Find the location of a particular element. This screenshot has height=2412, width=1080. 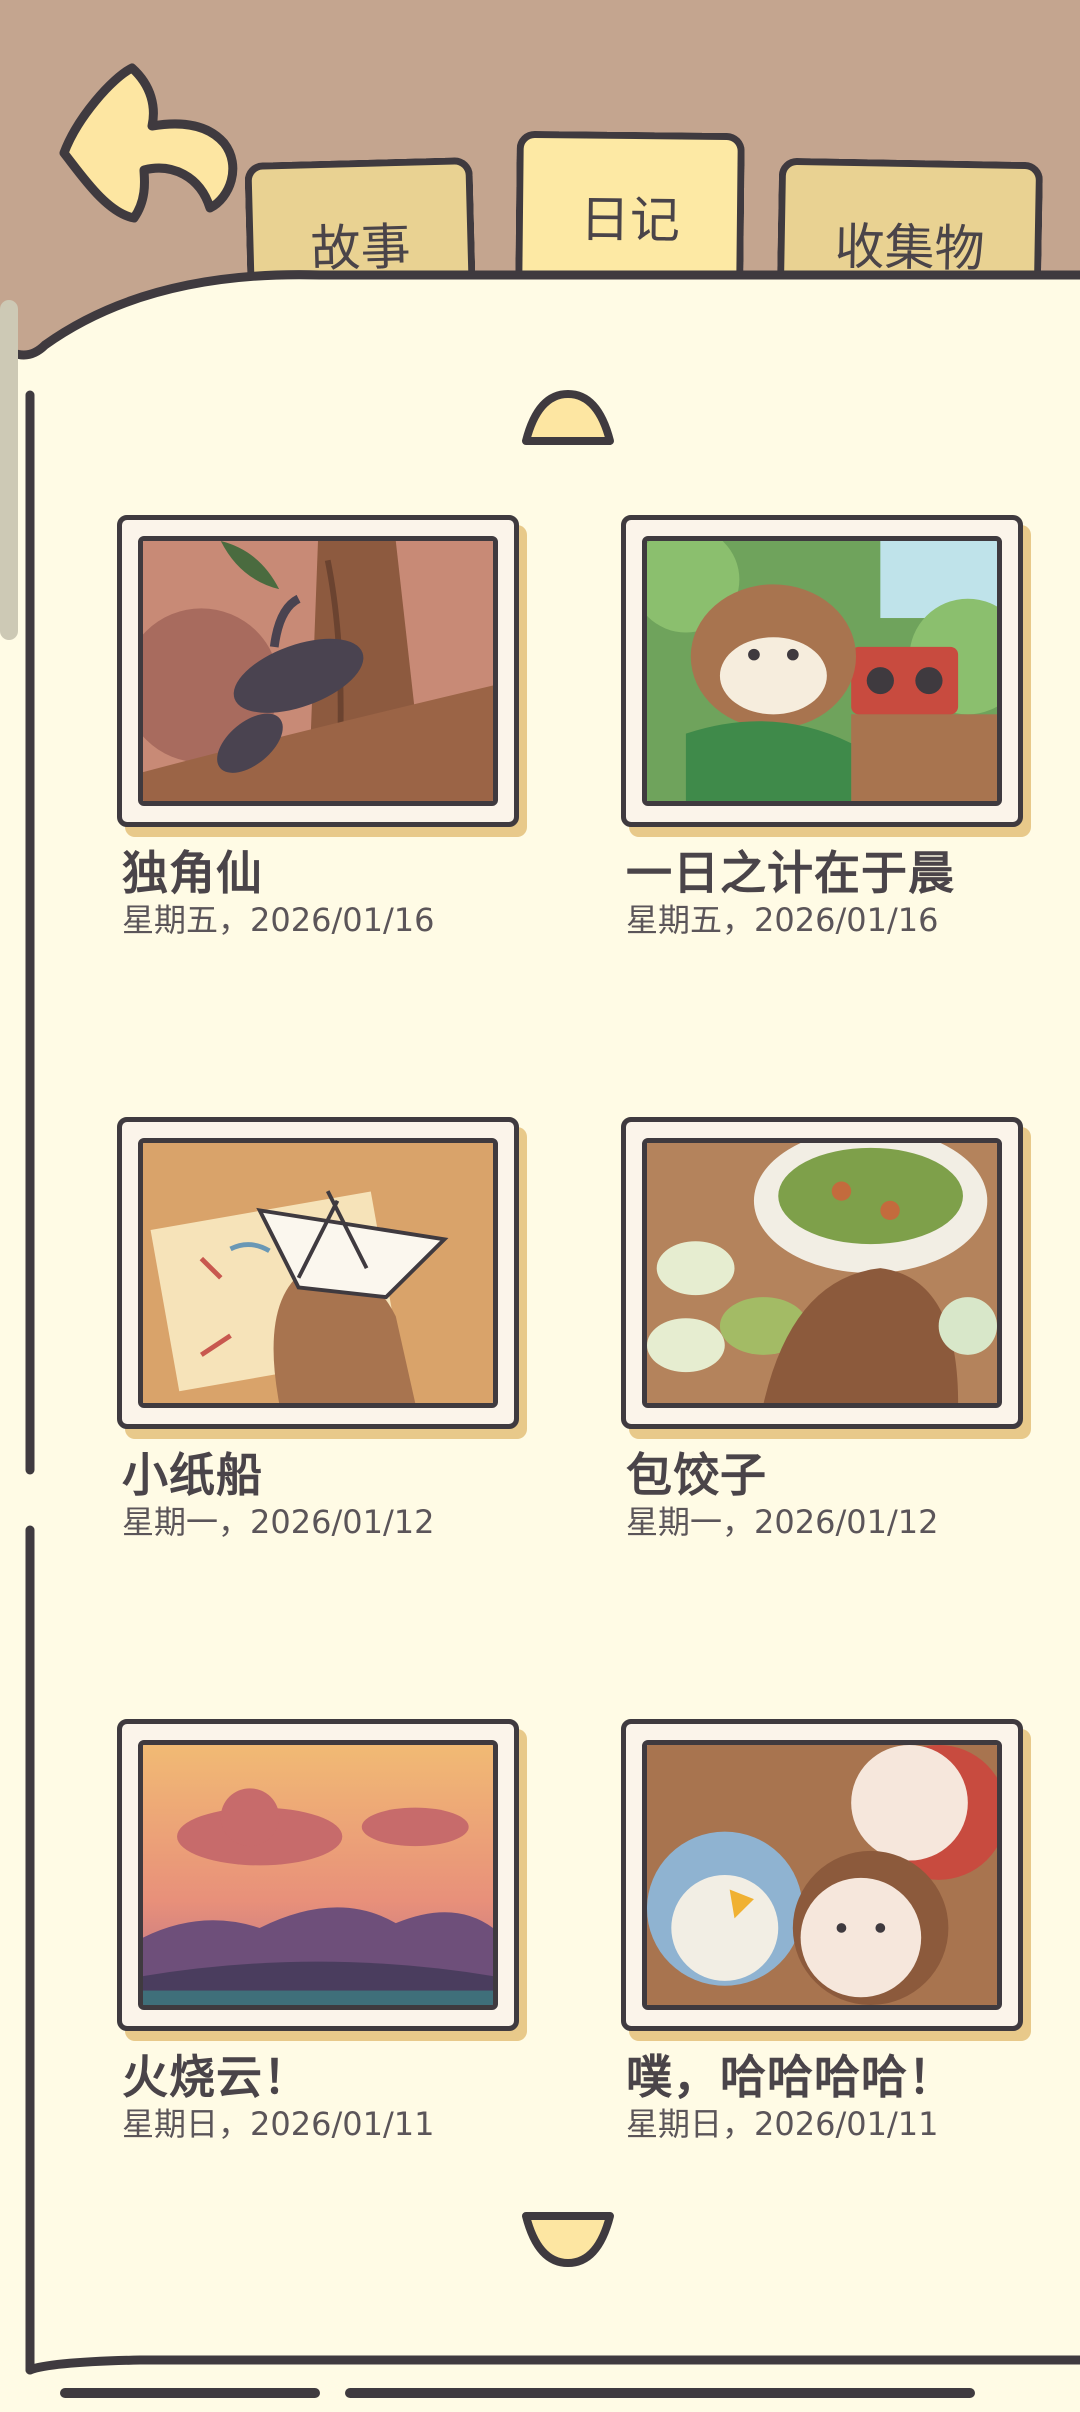

diary-entry-1: 独角仙 星期五，2026/01/16 is located at coordinates (322, 727).